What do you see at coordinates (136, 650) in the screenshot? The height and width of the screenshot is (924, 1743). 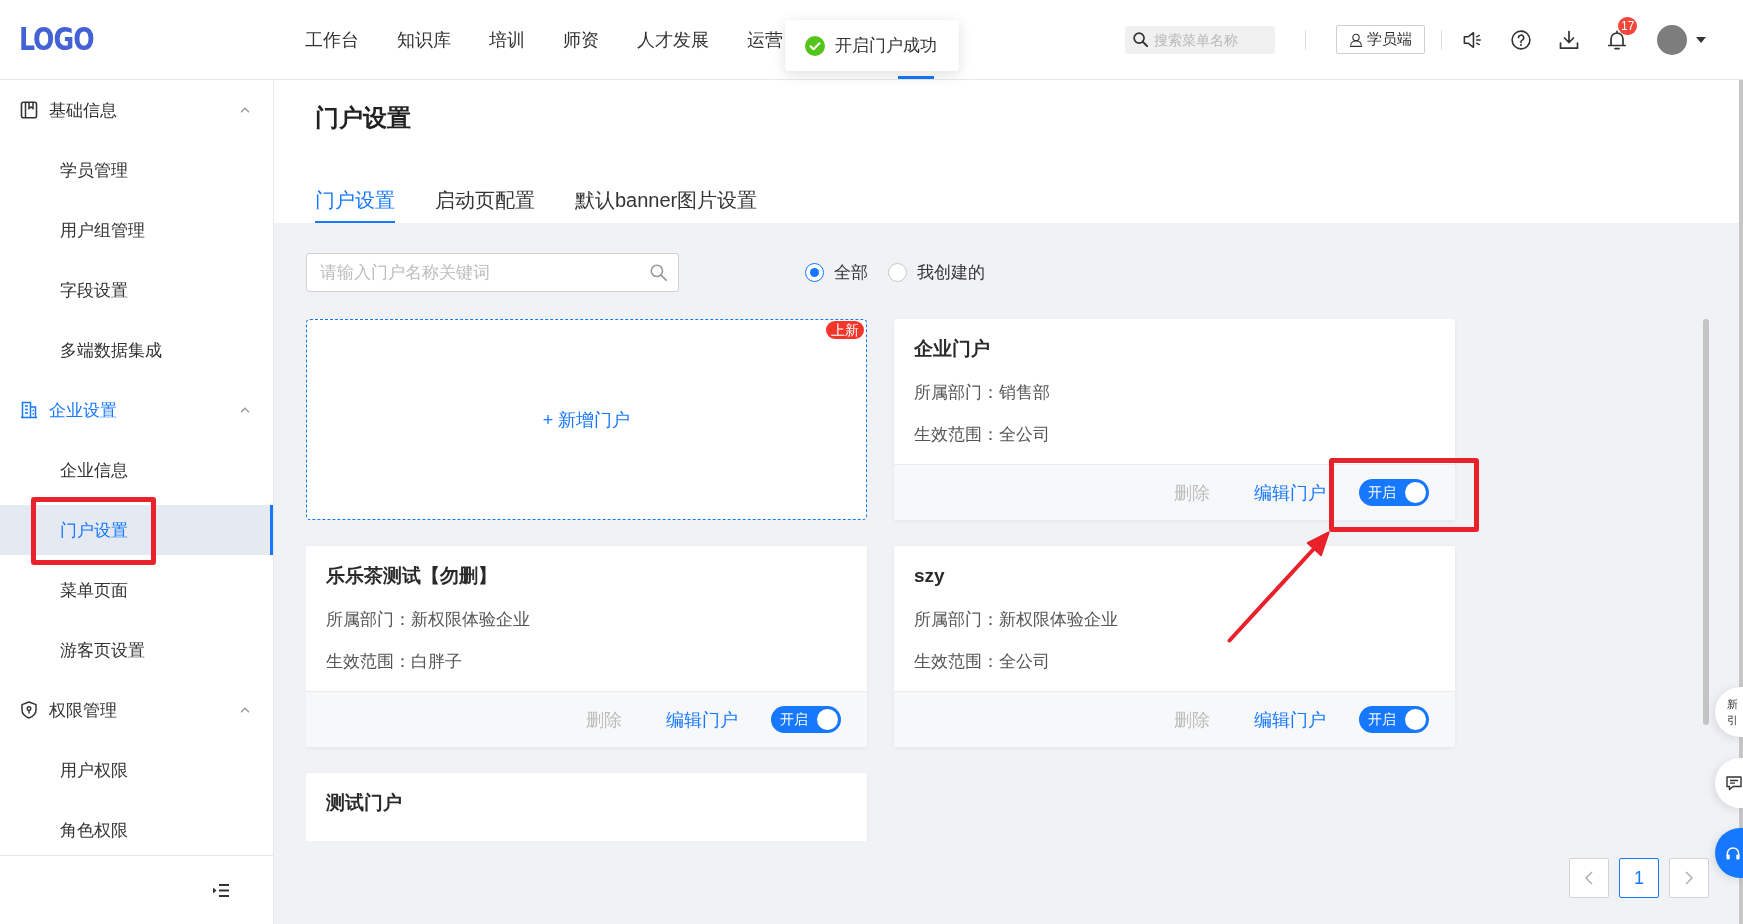 I see `menu-item: 游客页设置` at bounding box center [136, 650].